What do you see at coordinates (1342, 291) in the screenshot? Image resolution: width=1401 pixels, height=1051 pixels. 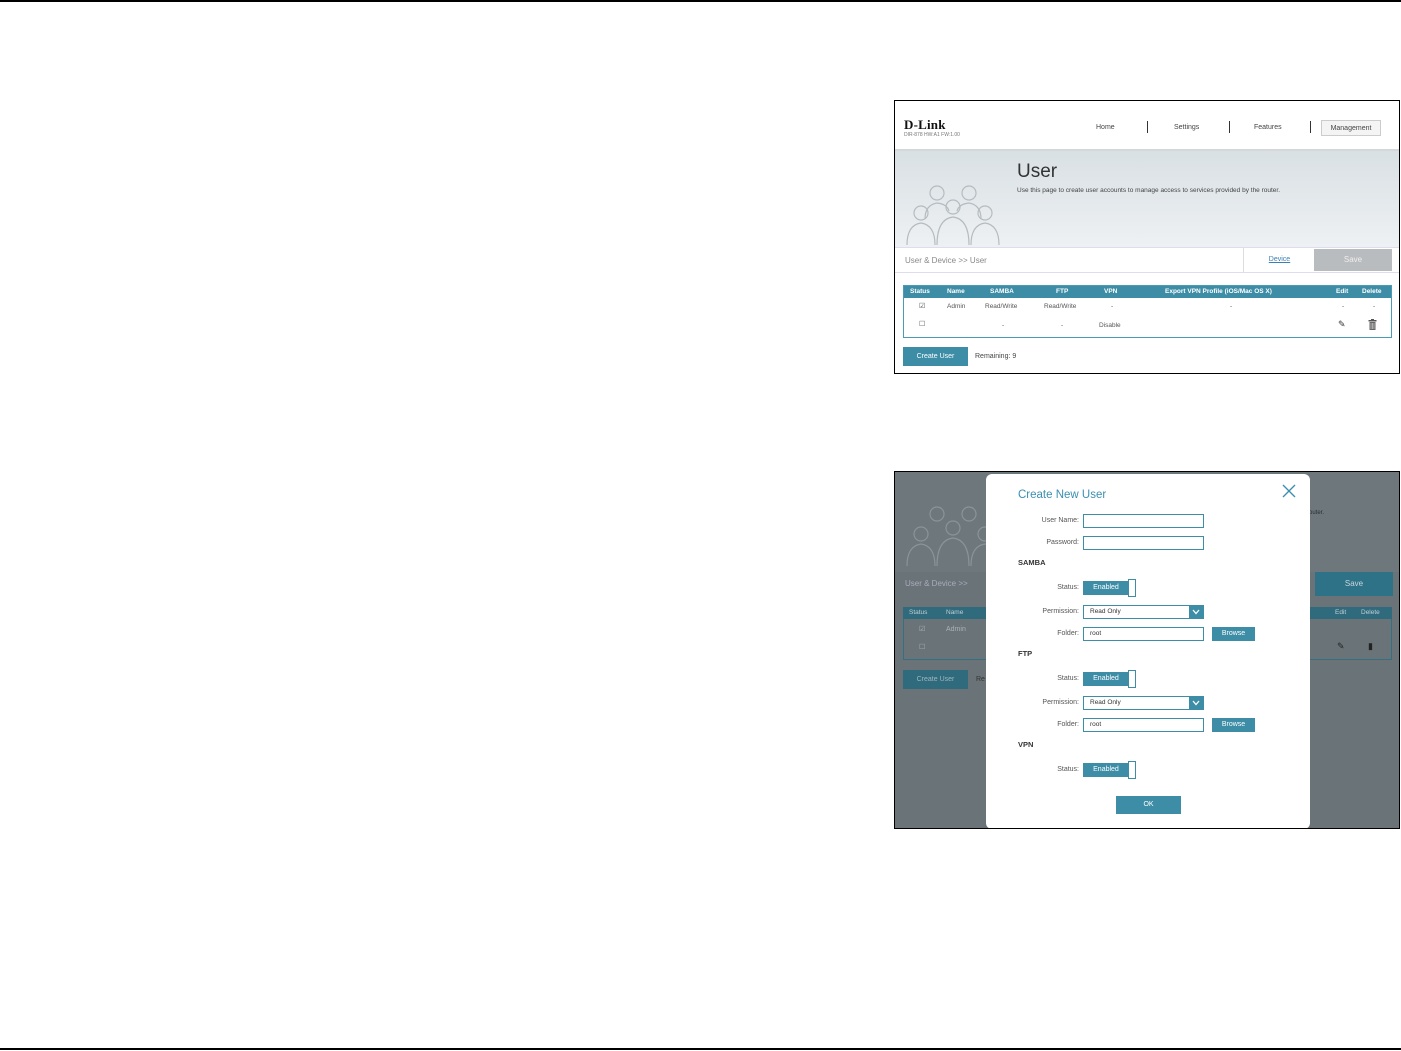 I see `column-header: Edit` at bounding box center [1342, 291].